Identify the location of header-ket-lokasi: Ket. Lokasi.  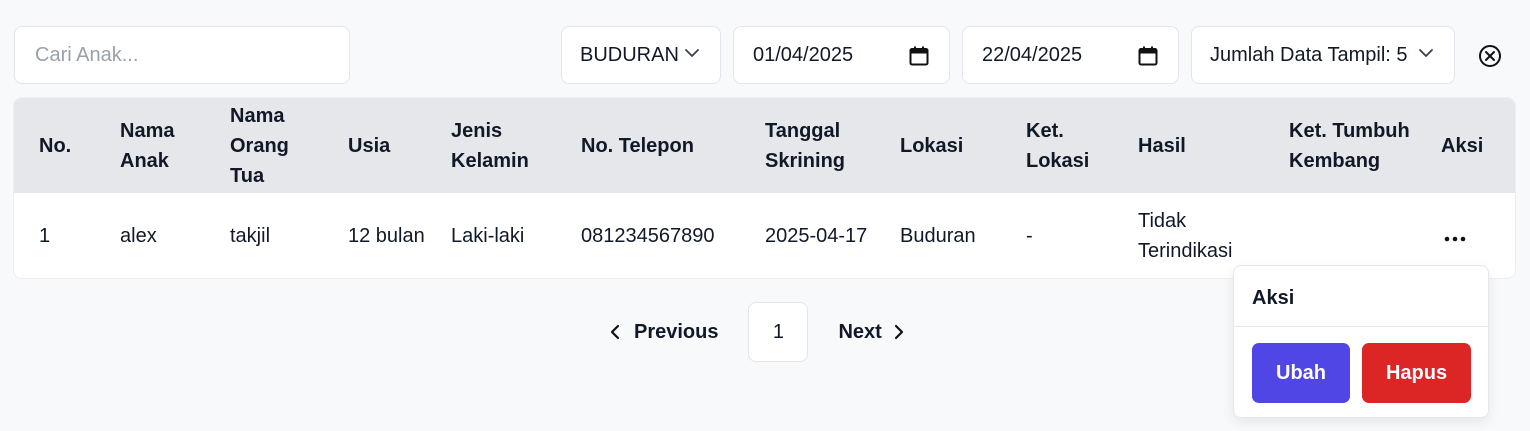
(1058, 145).